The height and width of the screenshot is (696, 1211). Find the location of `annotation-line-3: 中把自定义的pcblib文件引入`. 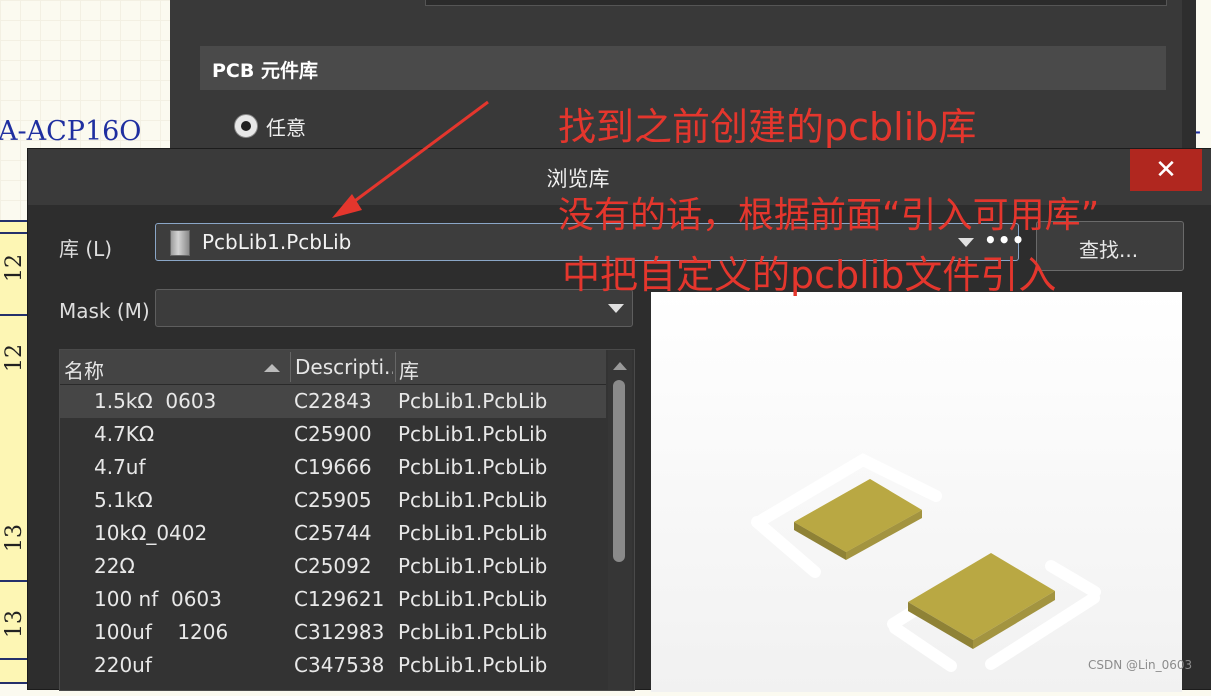

annotation-line-3: 中把自定义的pcblib文件引入 is located at coordinates (809, 275).